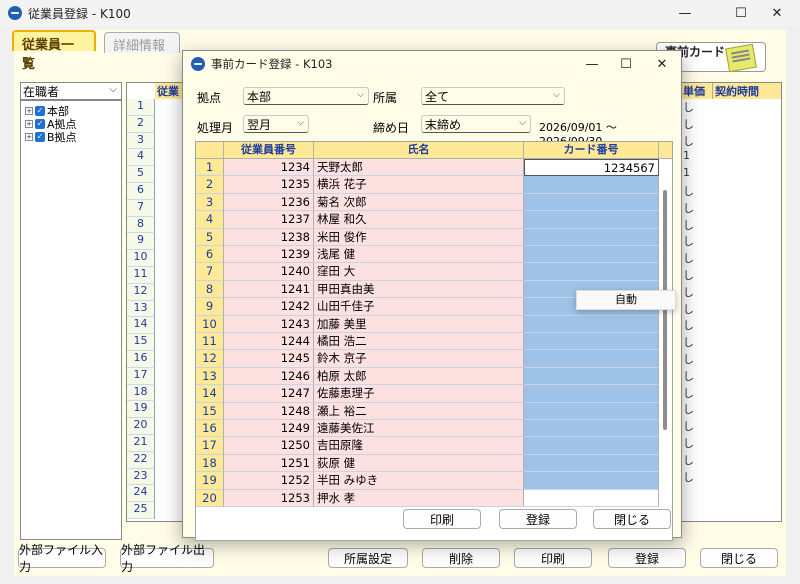 The image size is (800, 584). I want to click on dialog-close-button: 閉じる, so click(632, 519).